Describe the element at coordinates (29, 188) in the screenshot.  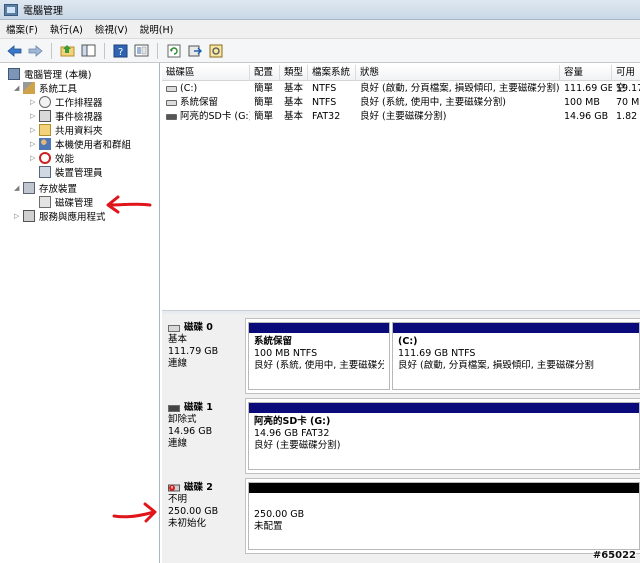
I see `storage-icon` at that location.